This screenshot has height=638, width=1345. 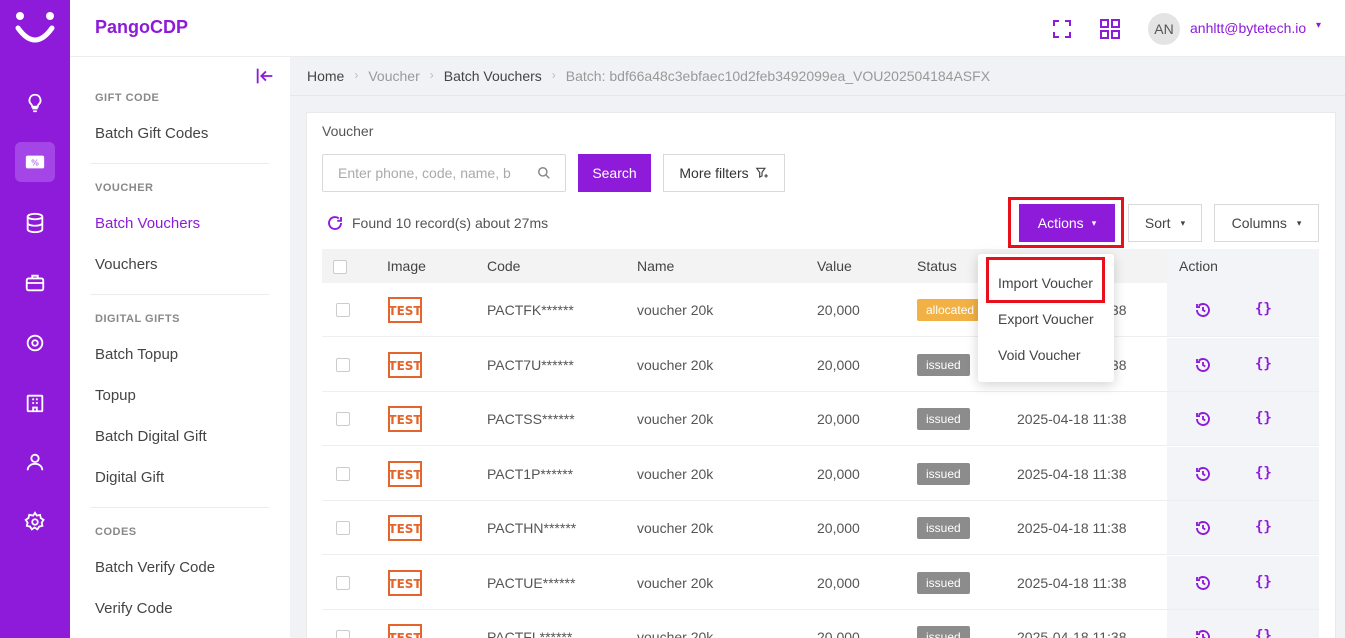 I want to click on cell-date: 2025-04-18 11:38, so click(x=1072, y=473).